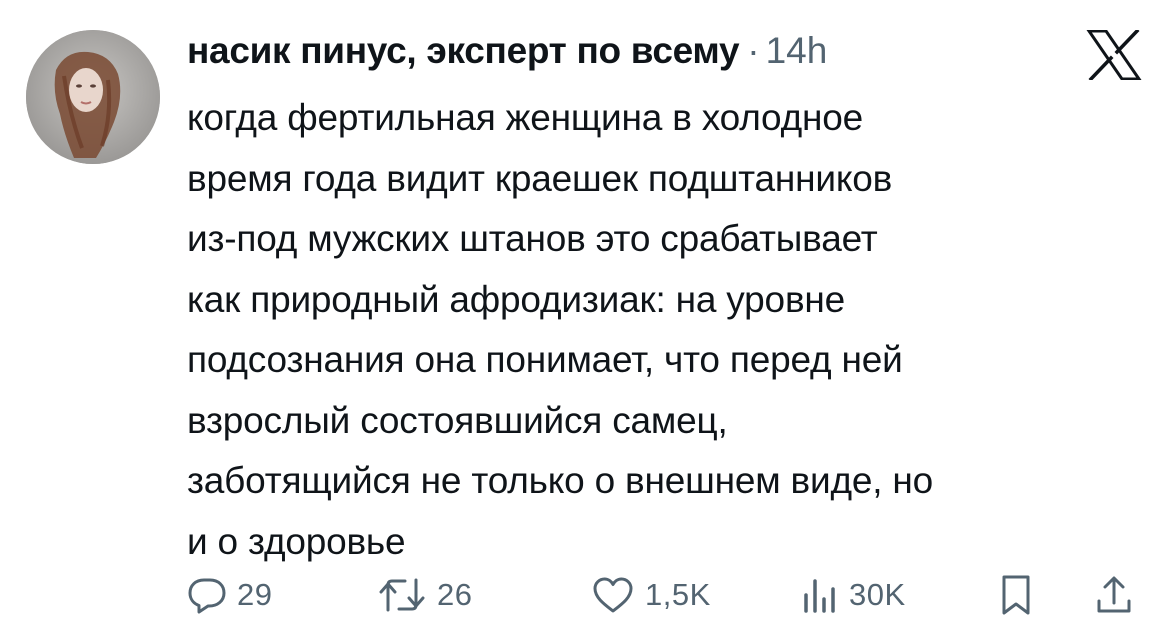  I want to click on reply-bubble-icon, so click(207, 596).